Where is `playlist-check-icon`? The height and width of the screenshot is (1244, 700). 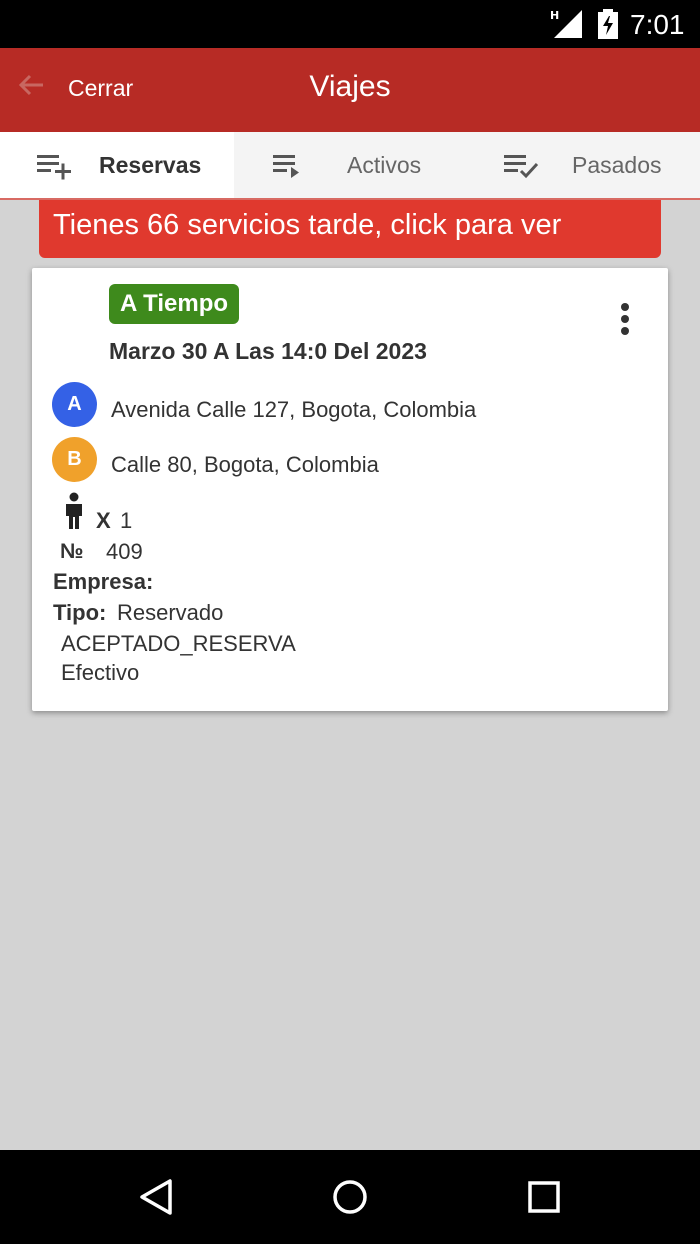 playlist-check-icon is located at coordinates (521, 167).